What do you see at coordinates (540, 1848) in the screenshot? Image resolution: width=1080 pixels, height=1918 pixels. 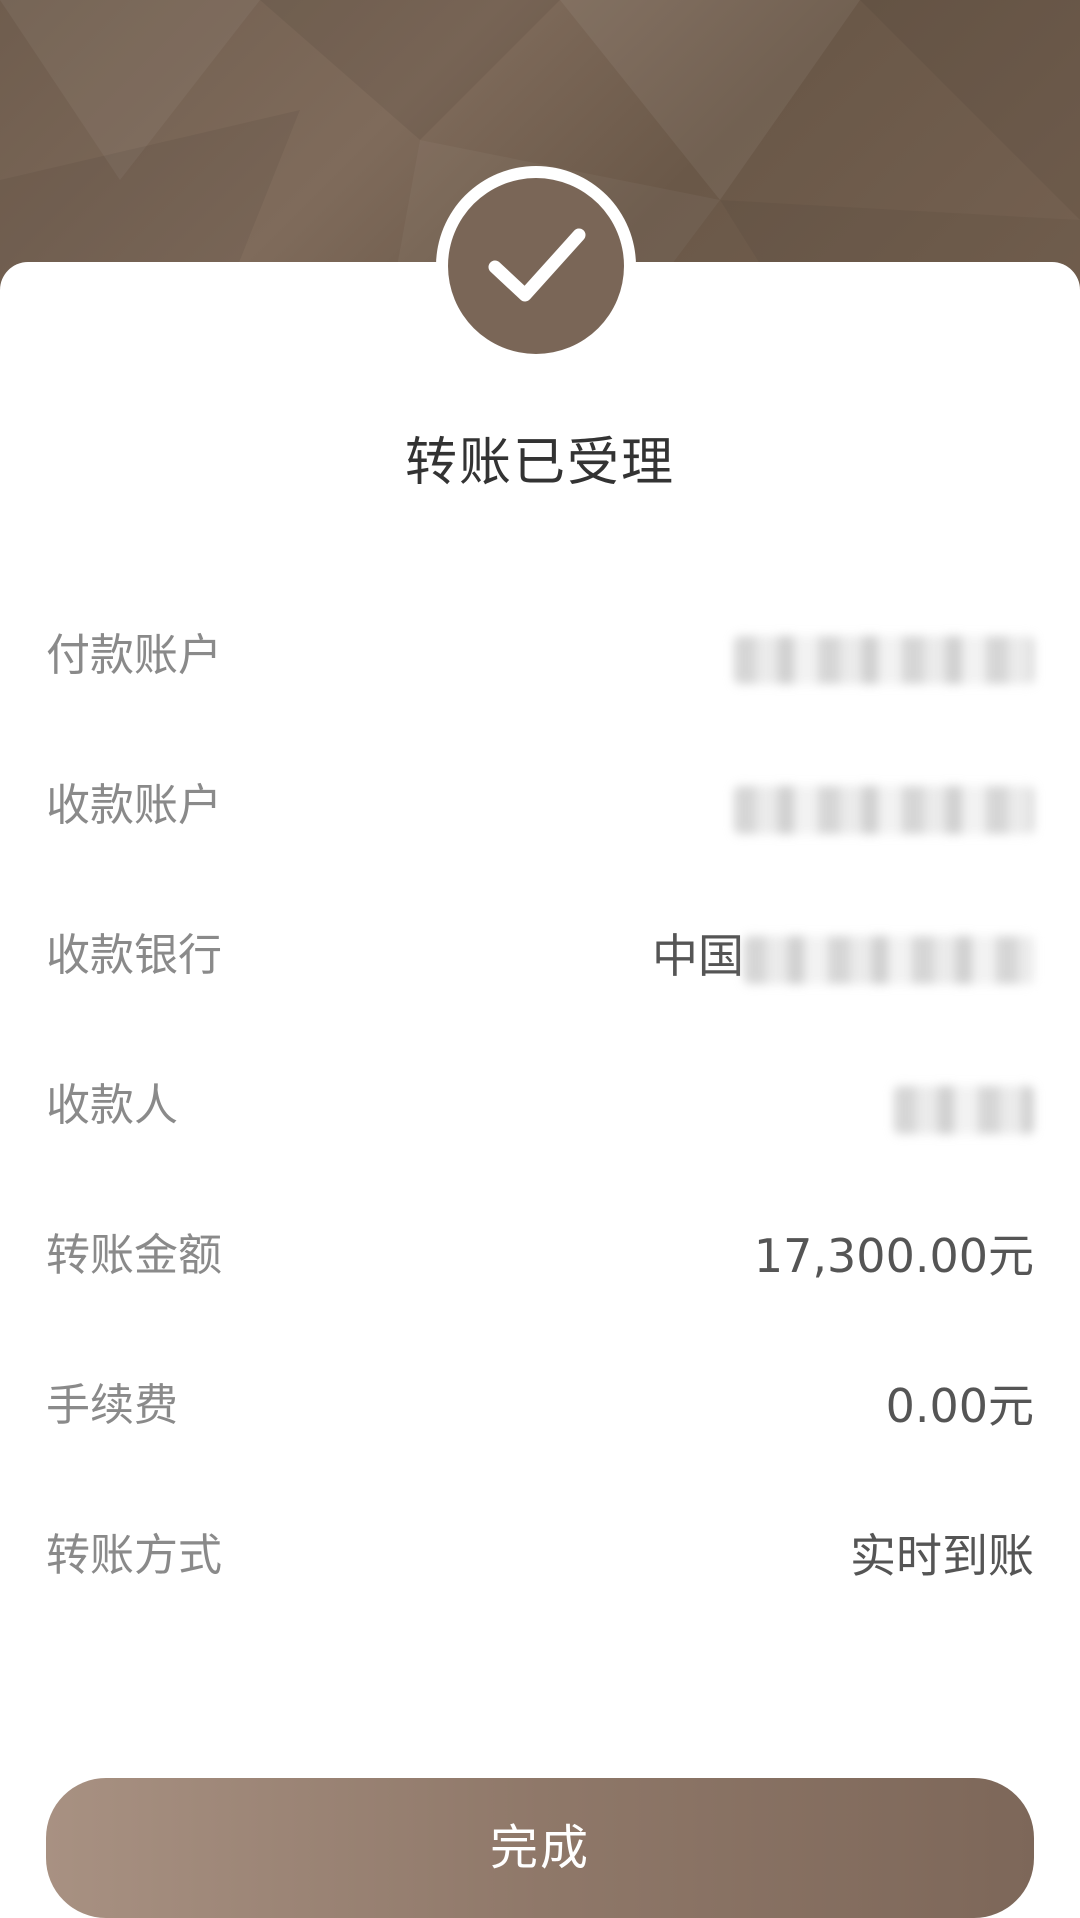 I see `done-button: 完成` at bounding box center [540, 1848].